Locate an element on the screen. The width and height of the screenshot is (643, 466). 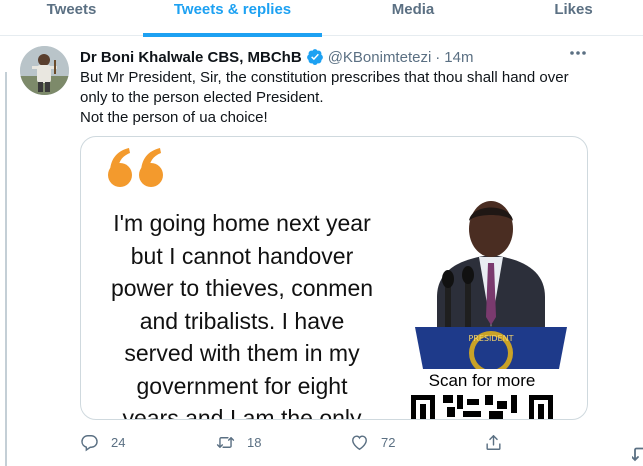
share-button is located at coordinates (493, 442).